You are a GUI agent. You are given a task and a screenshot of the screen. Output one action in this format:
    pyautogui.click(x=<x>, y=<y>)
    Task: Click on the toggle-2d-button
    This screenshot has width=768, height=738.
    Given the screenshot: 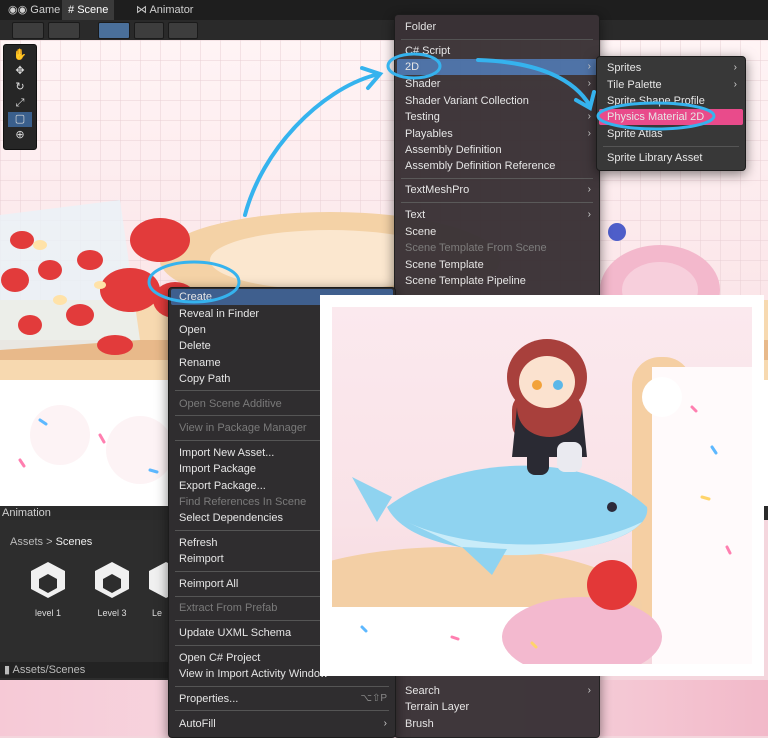 What is the action you would take?
    pyautogui.click(x=114, y=30)
    